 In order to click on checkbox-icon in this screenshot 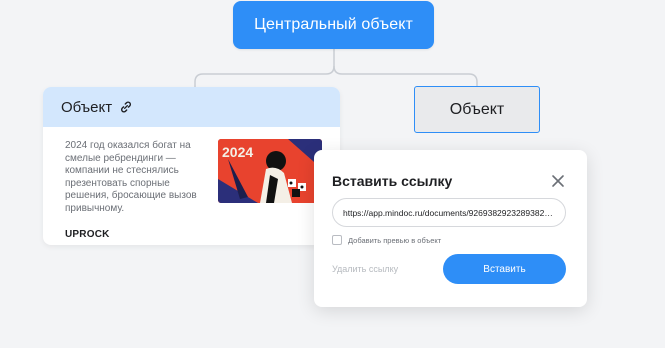, I will do `click(337, 240)`.